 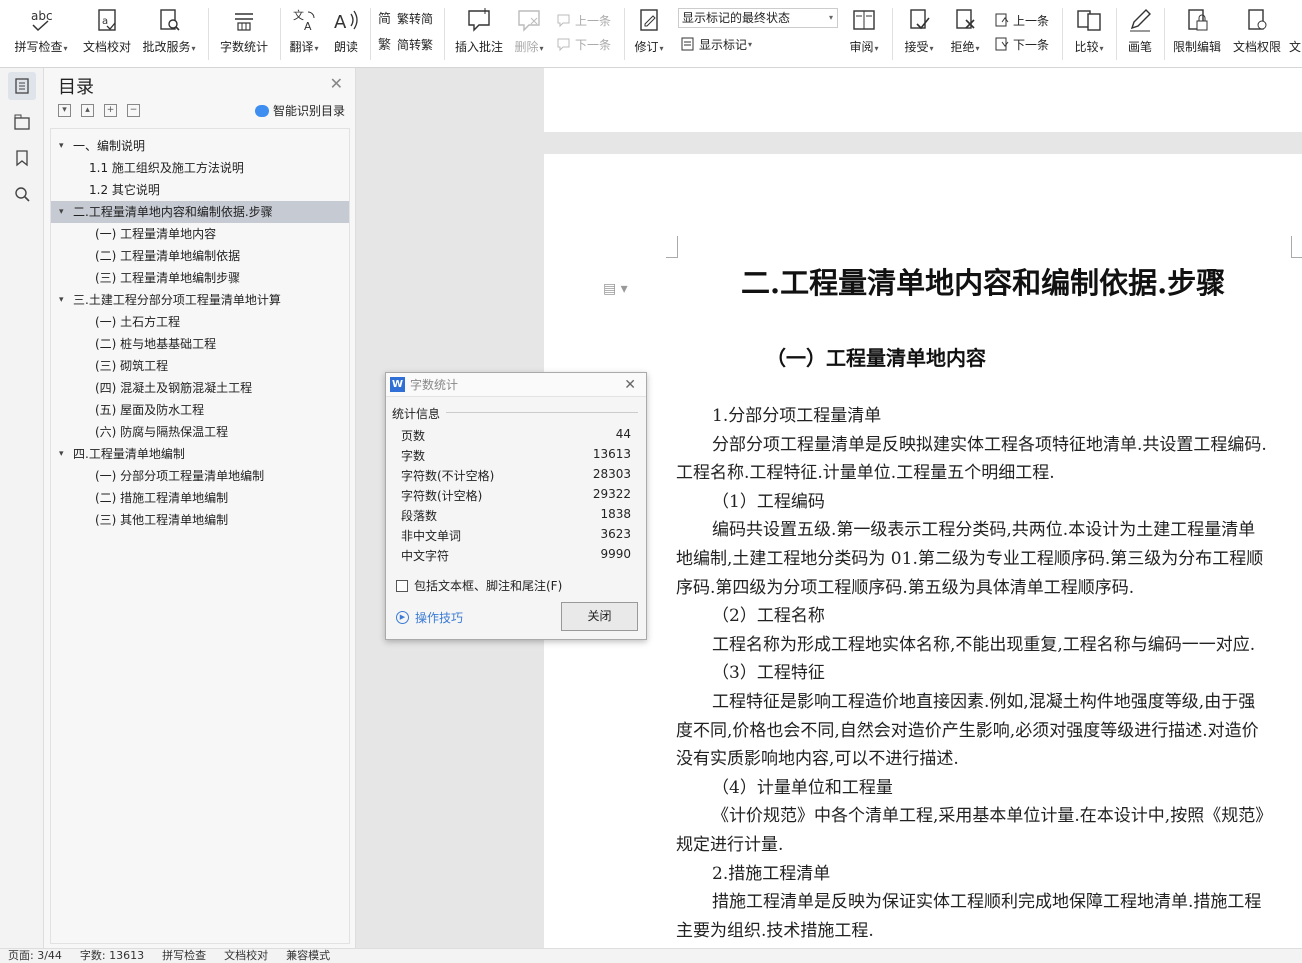 I want to click on add-level-icon: +, so click(x=110, y=110).